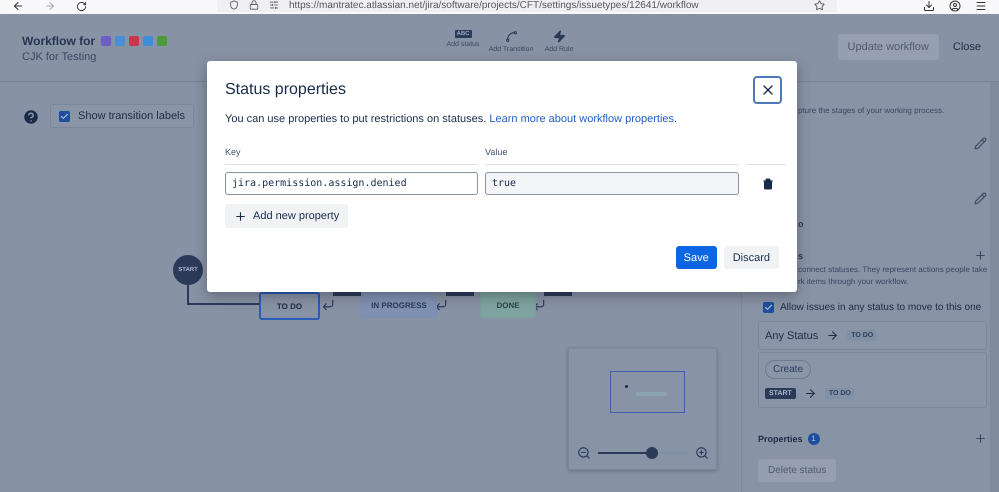 The height and width of the screenshot is (492, 999). What do you see at coordinates (981, 6) in the screenshot?
I see `menu-icon` at bounding box center [981, 6].